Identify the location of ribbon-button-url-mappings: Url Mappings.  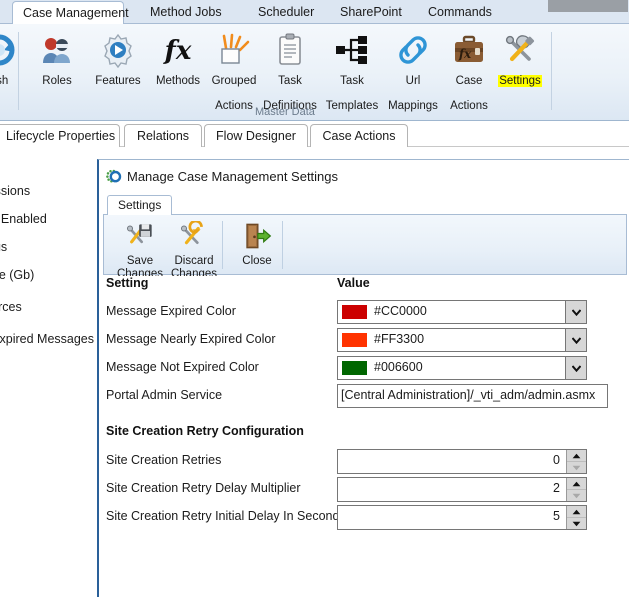
(413, 74).